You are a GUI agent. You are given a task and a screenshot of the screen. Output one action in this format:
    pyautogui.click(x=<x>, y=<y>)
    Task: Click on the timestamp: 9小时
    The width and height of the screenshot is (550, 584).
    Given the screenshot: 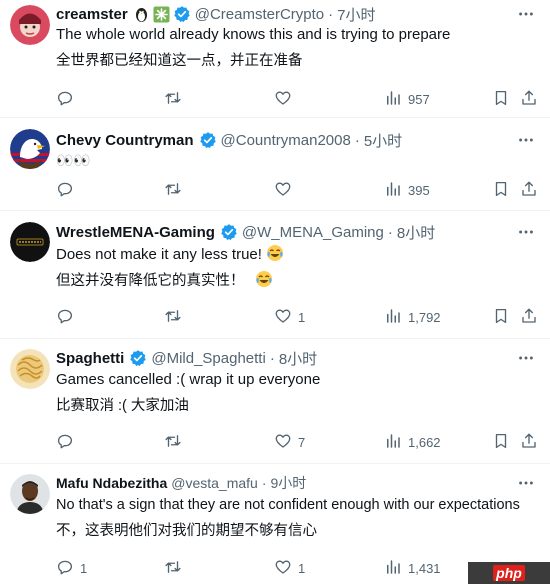 What is the action you would take?
    pyautogui.click(x=289, y=483)
    